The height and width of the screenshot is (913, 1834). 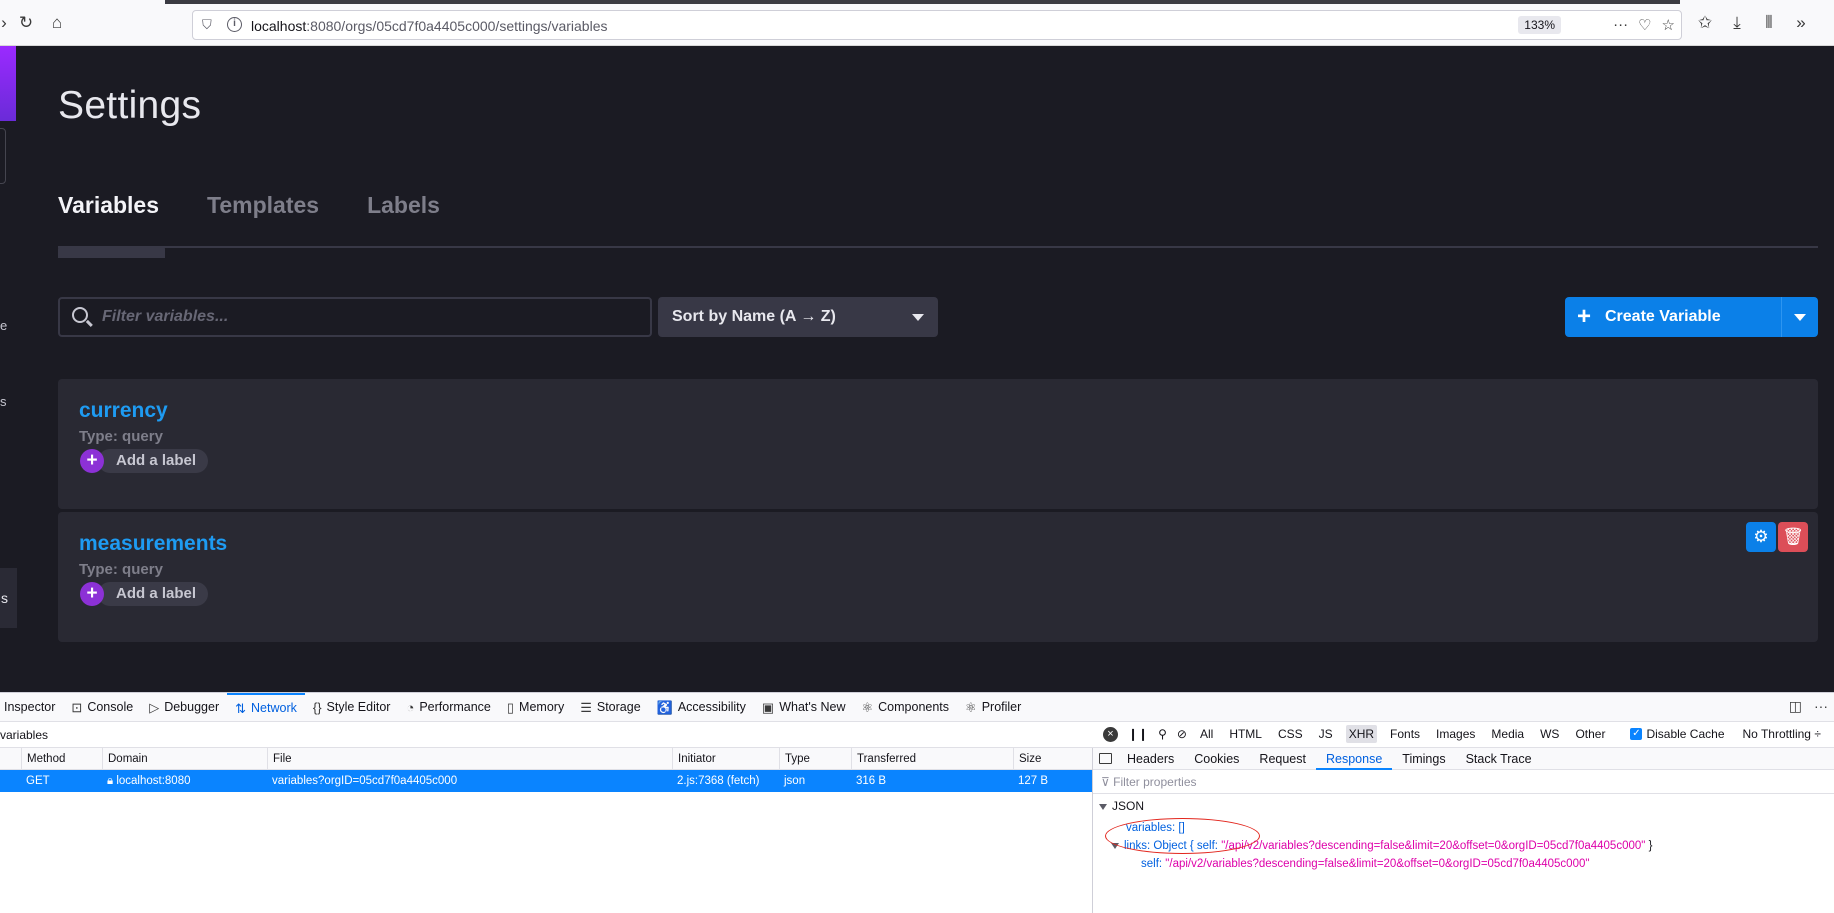 I want to click on variable-name: measurements, so click(x=153, y=544).